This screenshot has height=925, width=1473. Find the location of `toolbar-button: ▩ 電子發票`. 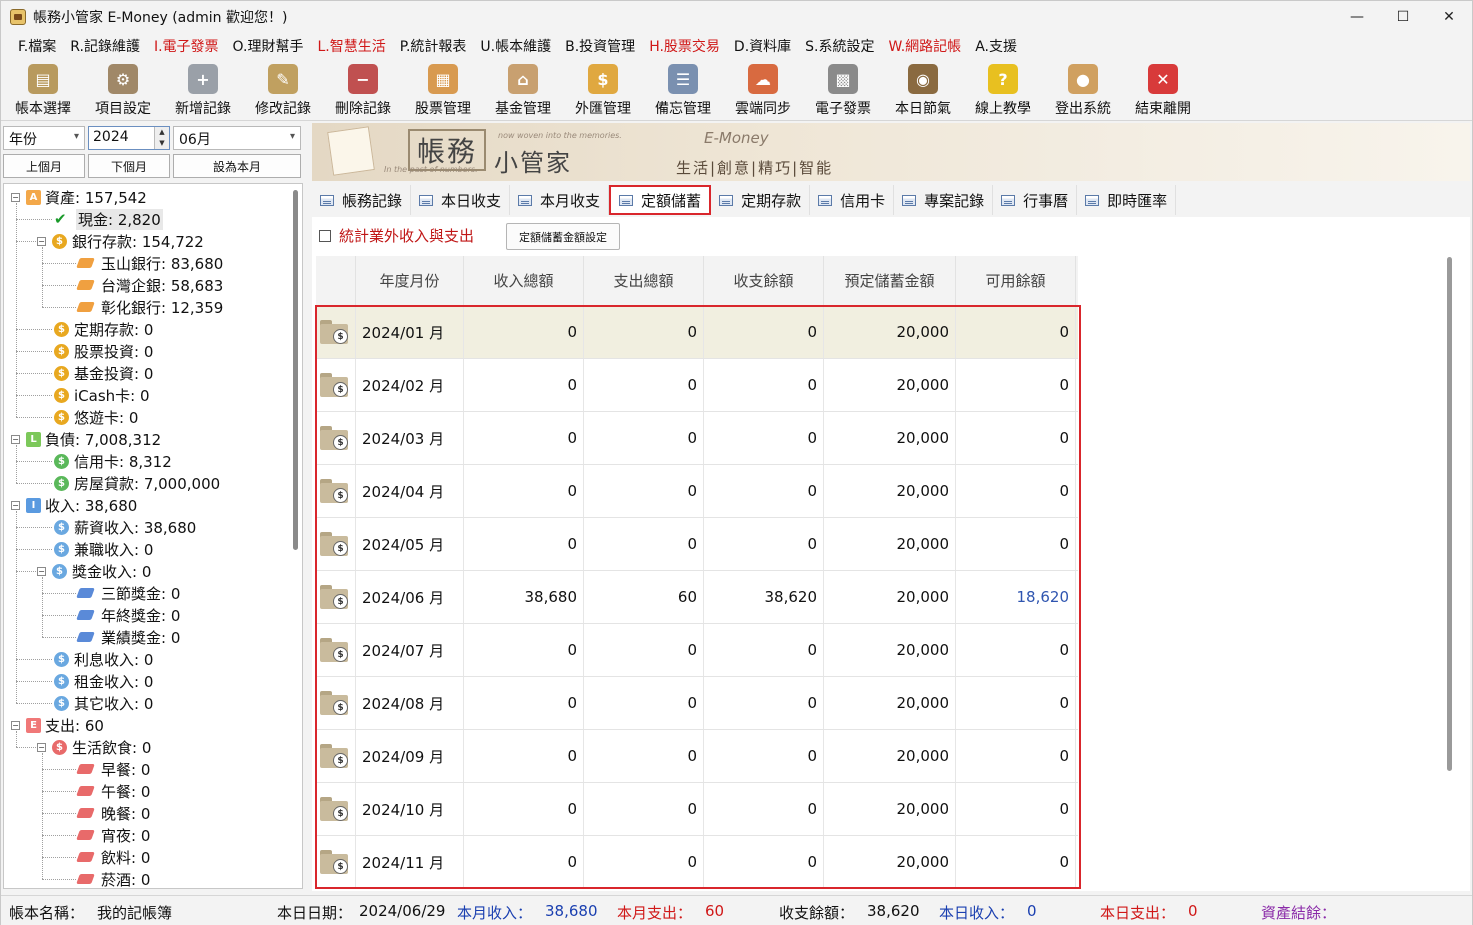

toolbar-button: ▩ 電子發票 is located at coordinates (843, 90).